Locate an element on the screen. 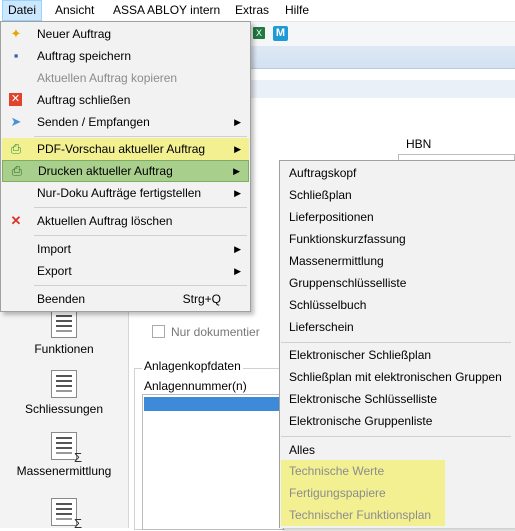  printer-icon: ⎙ is located at coordinates (17, 170).